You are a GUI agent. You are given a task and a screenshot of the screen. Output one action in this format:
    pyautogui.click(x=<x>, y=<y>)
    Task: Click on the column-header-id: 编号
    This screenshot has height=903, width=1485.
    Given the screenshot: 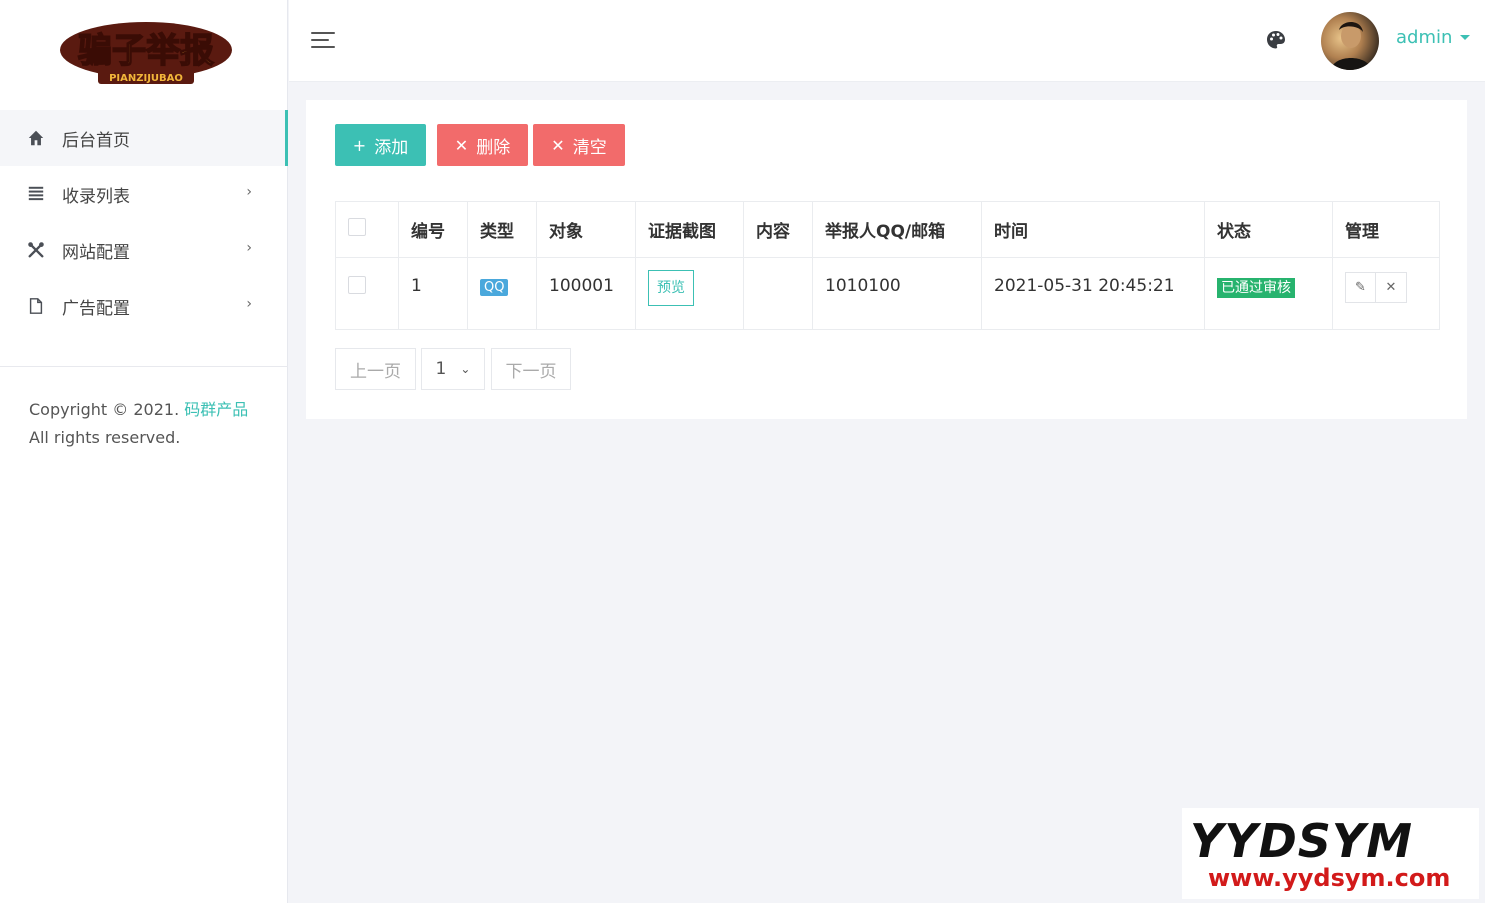 What is the action you would take?
    pyautogui.click(x=433, y=229)
    